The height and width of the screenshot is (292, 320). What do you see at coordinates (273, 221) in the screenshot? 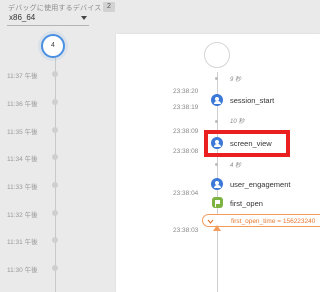
I see `param-text: first_open_time = 156223240` at bounding box center [273, 221].